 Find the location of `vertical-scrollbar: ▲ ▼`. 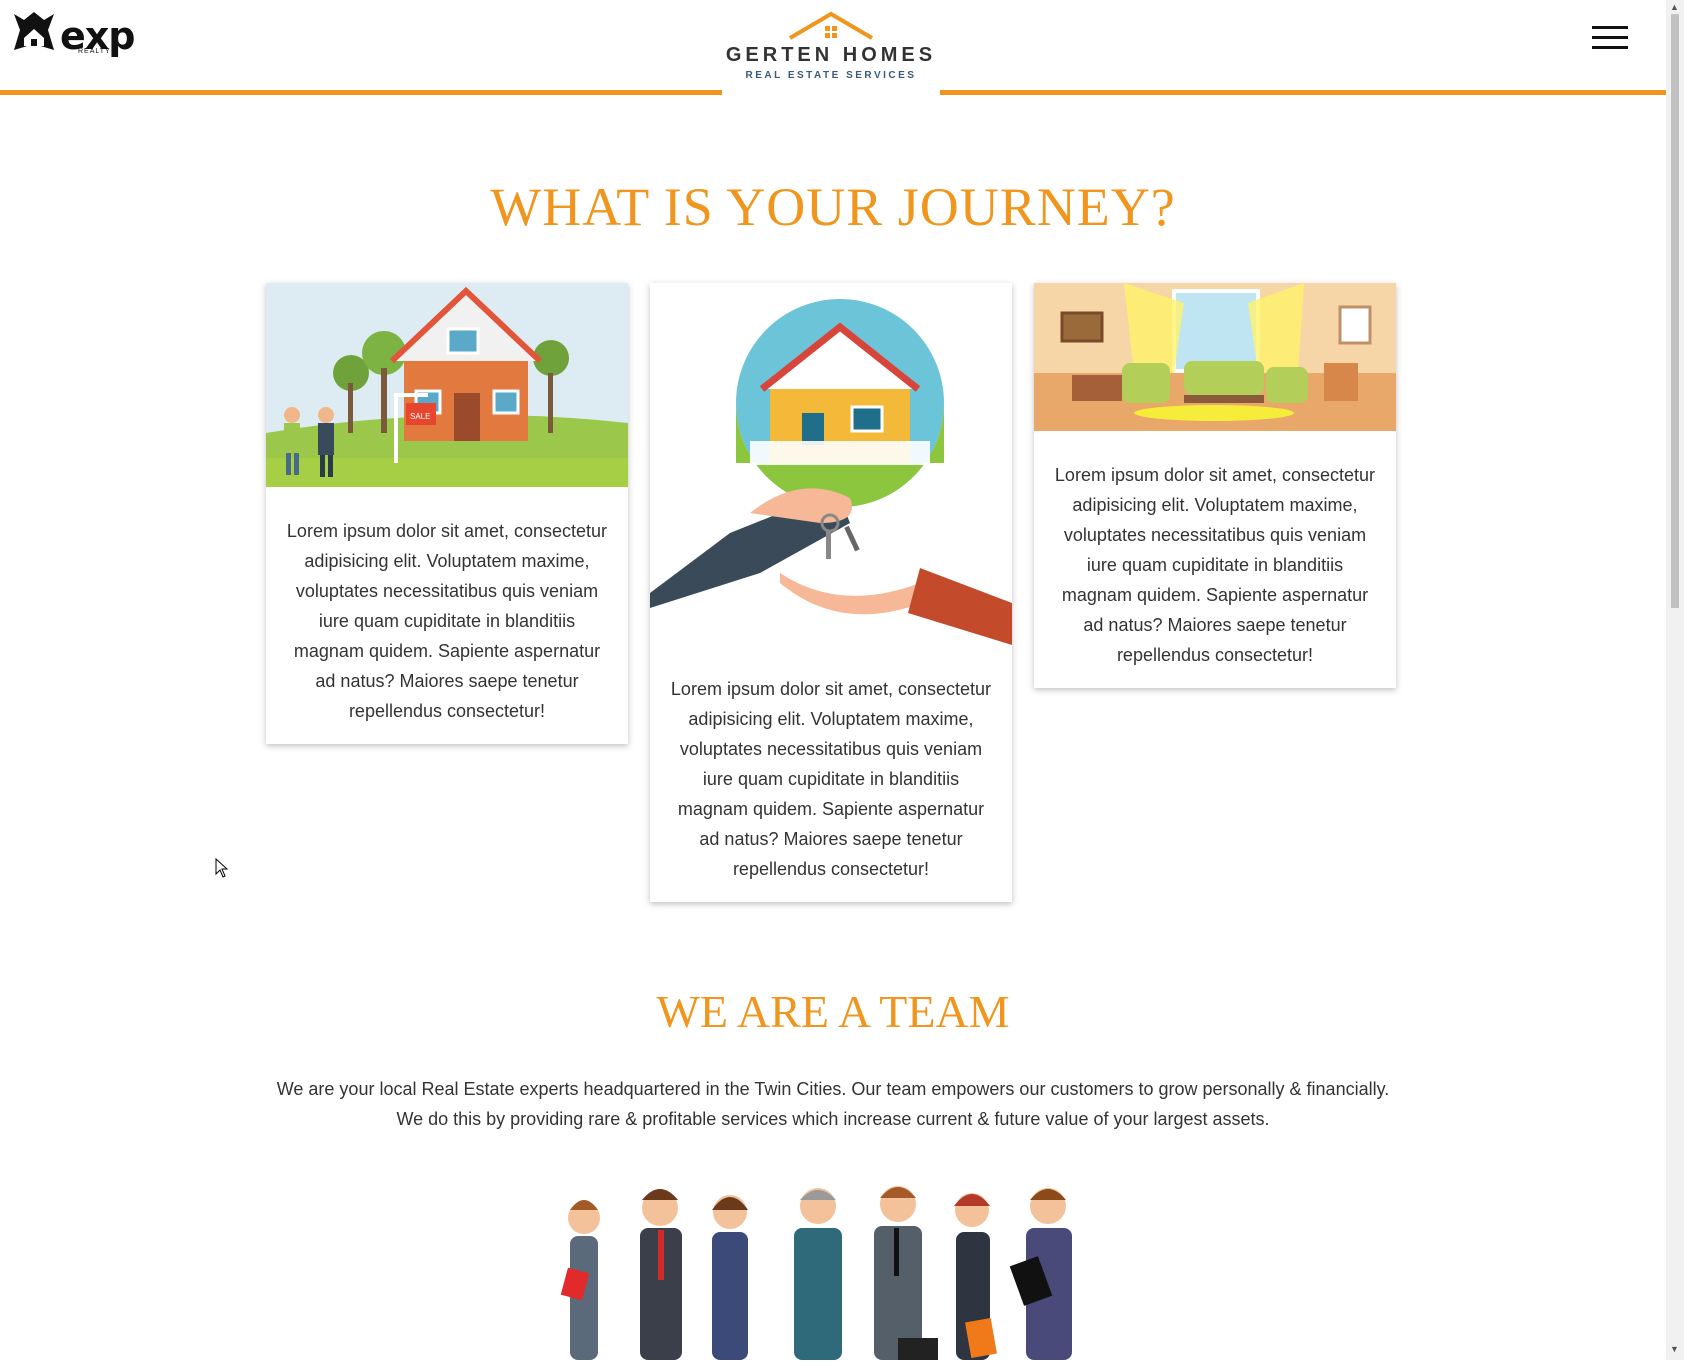

vertical-scrollbar: ▲ ▼ is located at coordinates (1675, 680).